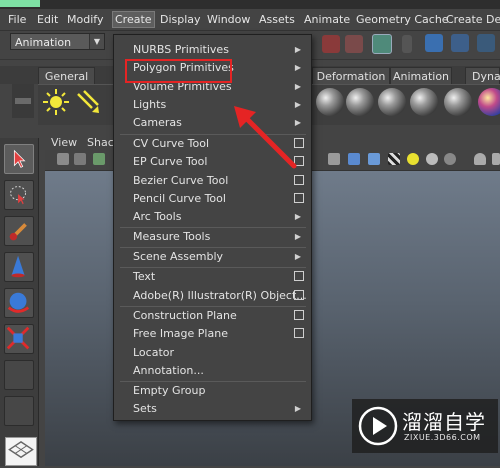 The height and width of the screenshot is (468, 500). Describe the element at coordinates (354, 159) in the screenshot. I see `smooth-shade-icon` at that location.